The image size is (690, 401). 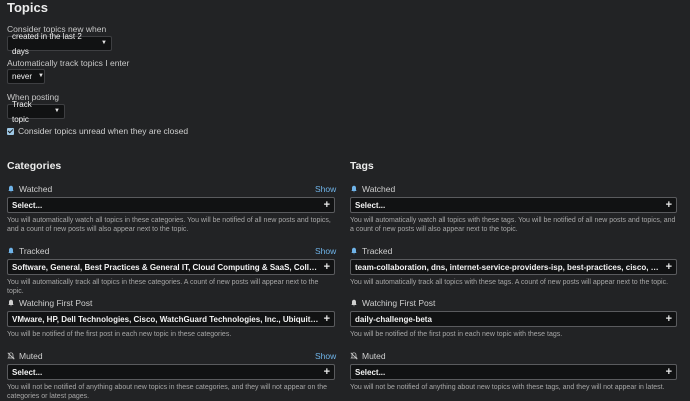 I want to click on when-posting-dropdown: Track topic ▼, so click(x=36, y=112).